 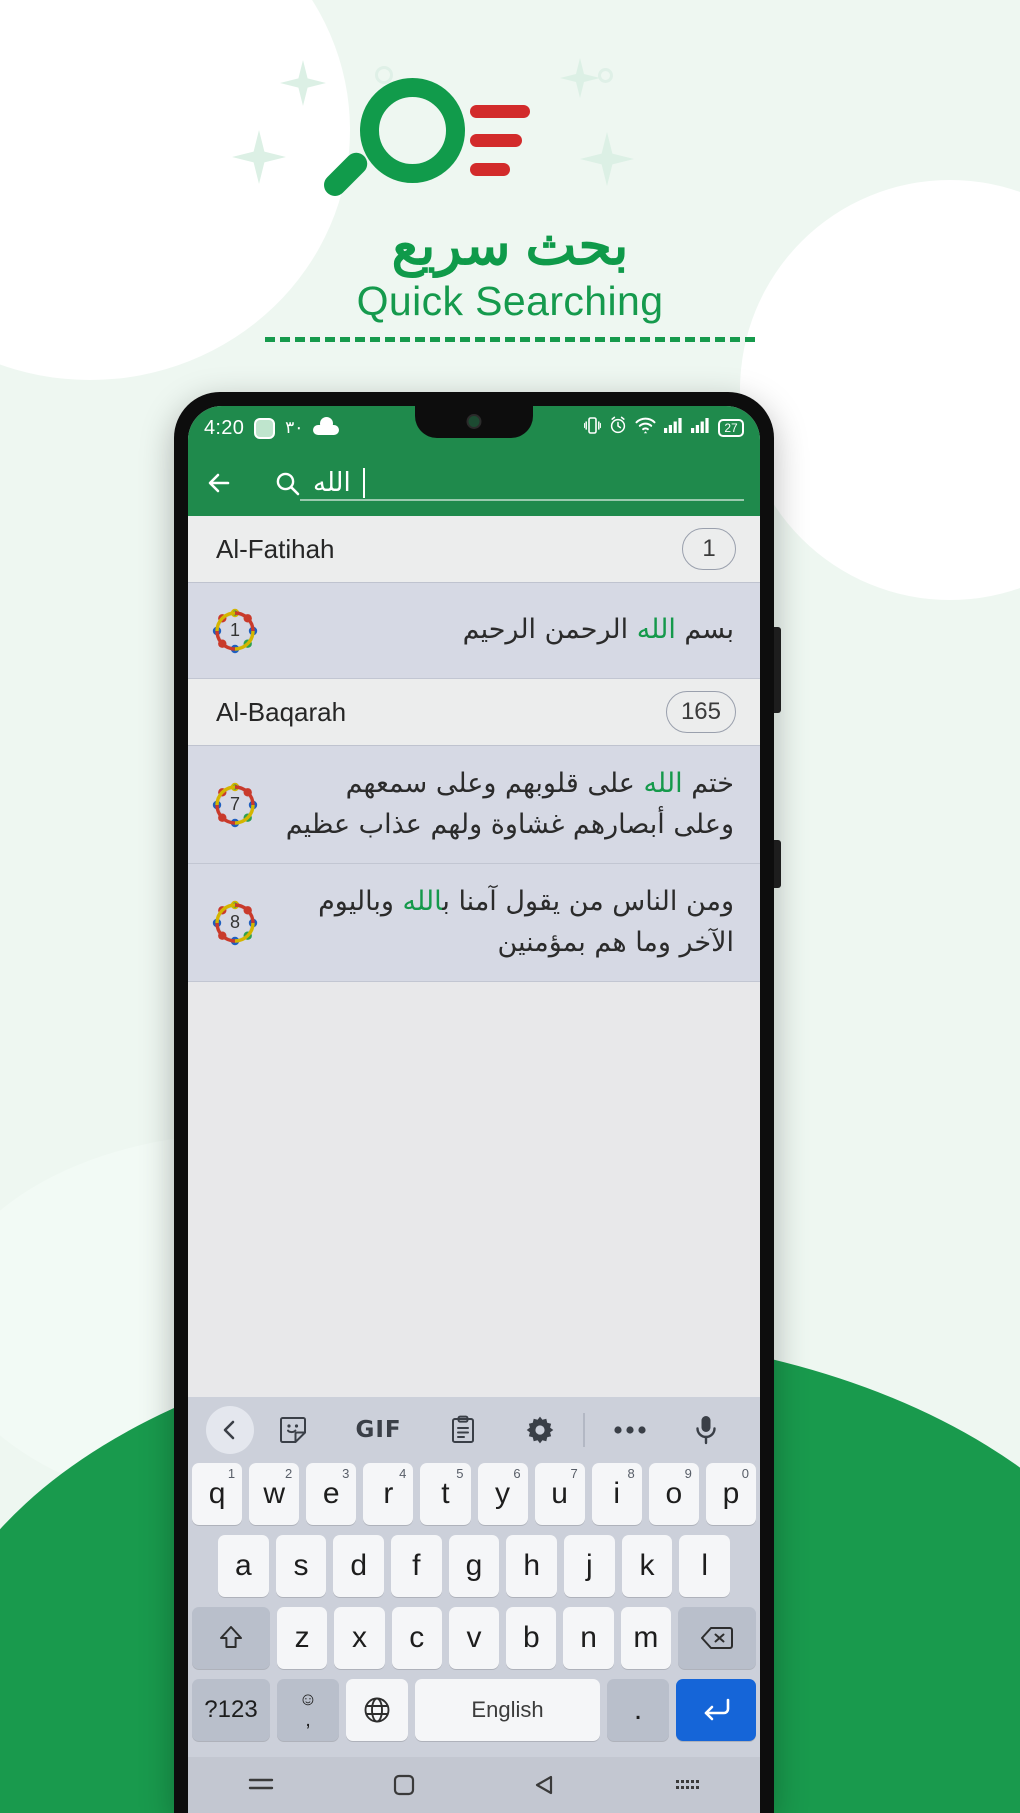 What do you see at coordinates (645, 1638) in the screenshot?
I see `key-m: m` at bounding box center [645, 1638].